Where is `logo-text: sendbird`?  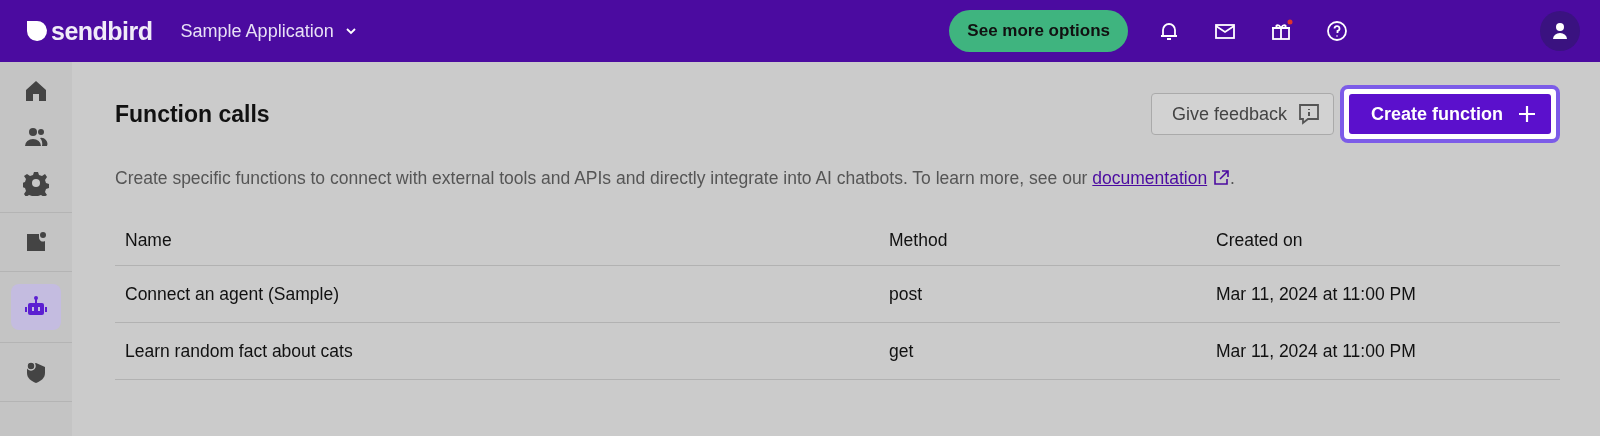
logo-text: sendbird is located at coordinates (102, 31).